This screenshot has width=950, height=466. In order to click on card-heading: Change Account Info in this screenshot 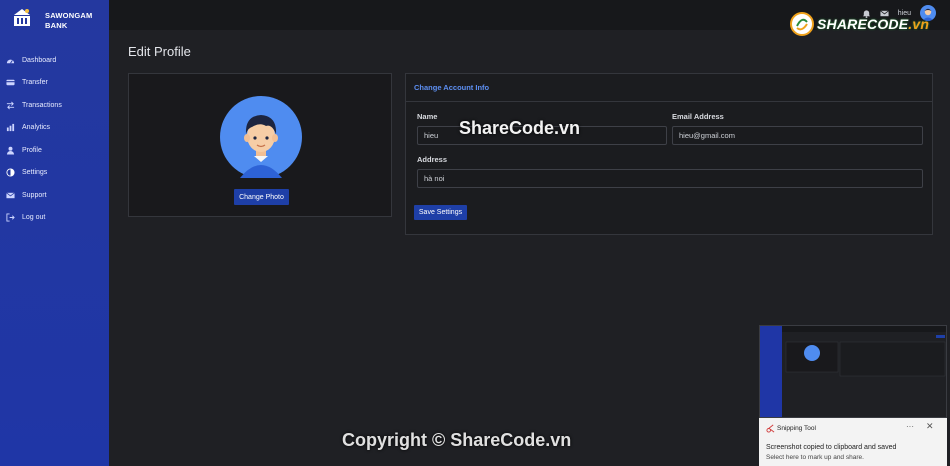, I will do `click(452, 87)`.